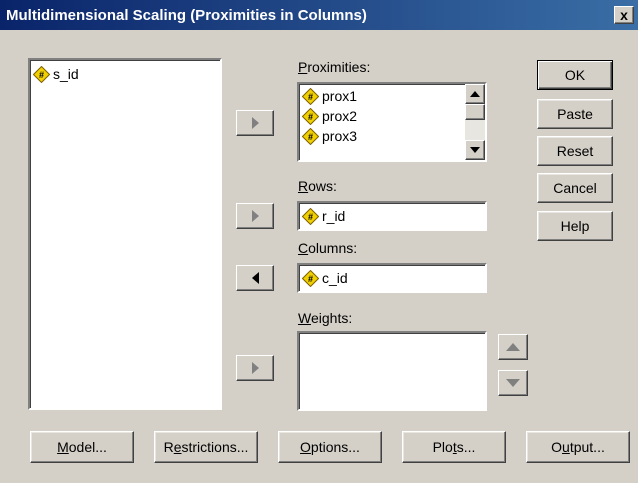 The image size is (638, 483). I want to click on proximities-scrollbar, so click(475, 122).